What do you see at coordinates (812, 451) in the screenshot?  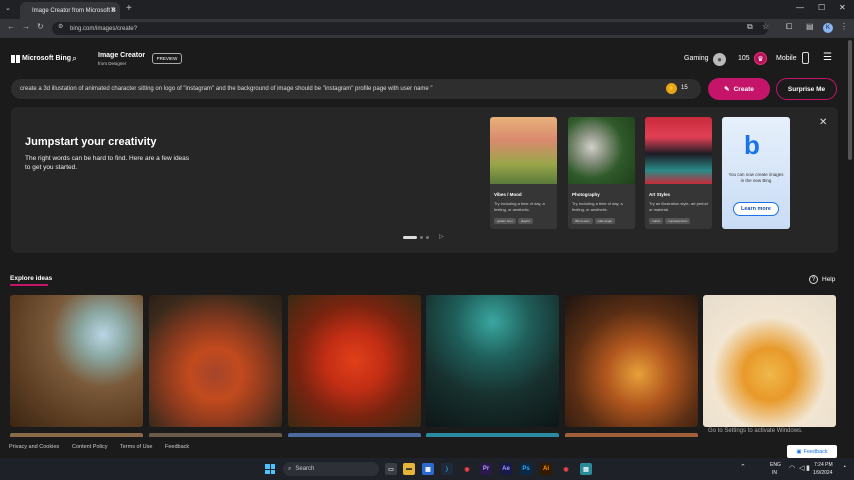 I see `feedback-button: ▣ Feedback` at bounding box center [812, 451].